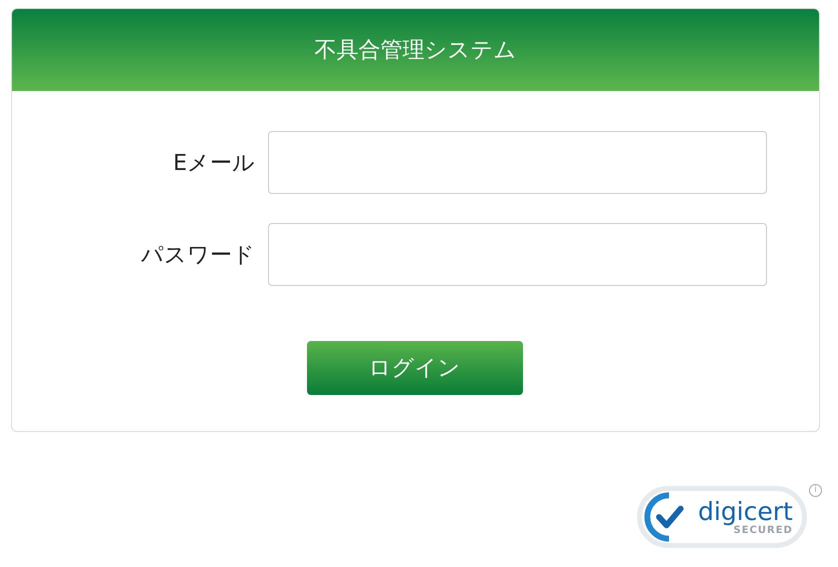 This screenshot has height=567, width=838. What do you see at coordinates (415, 51) in the screenshot?
I see `app-title: 不具合管理システム` at bounding box center [415, 51].